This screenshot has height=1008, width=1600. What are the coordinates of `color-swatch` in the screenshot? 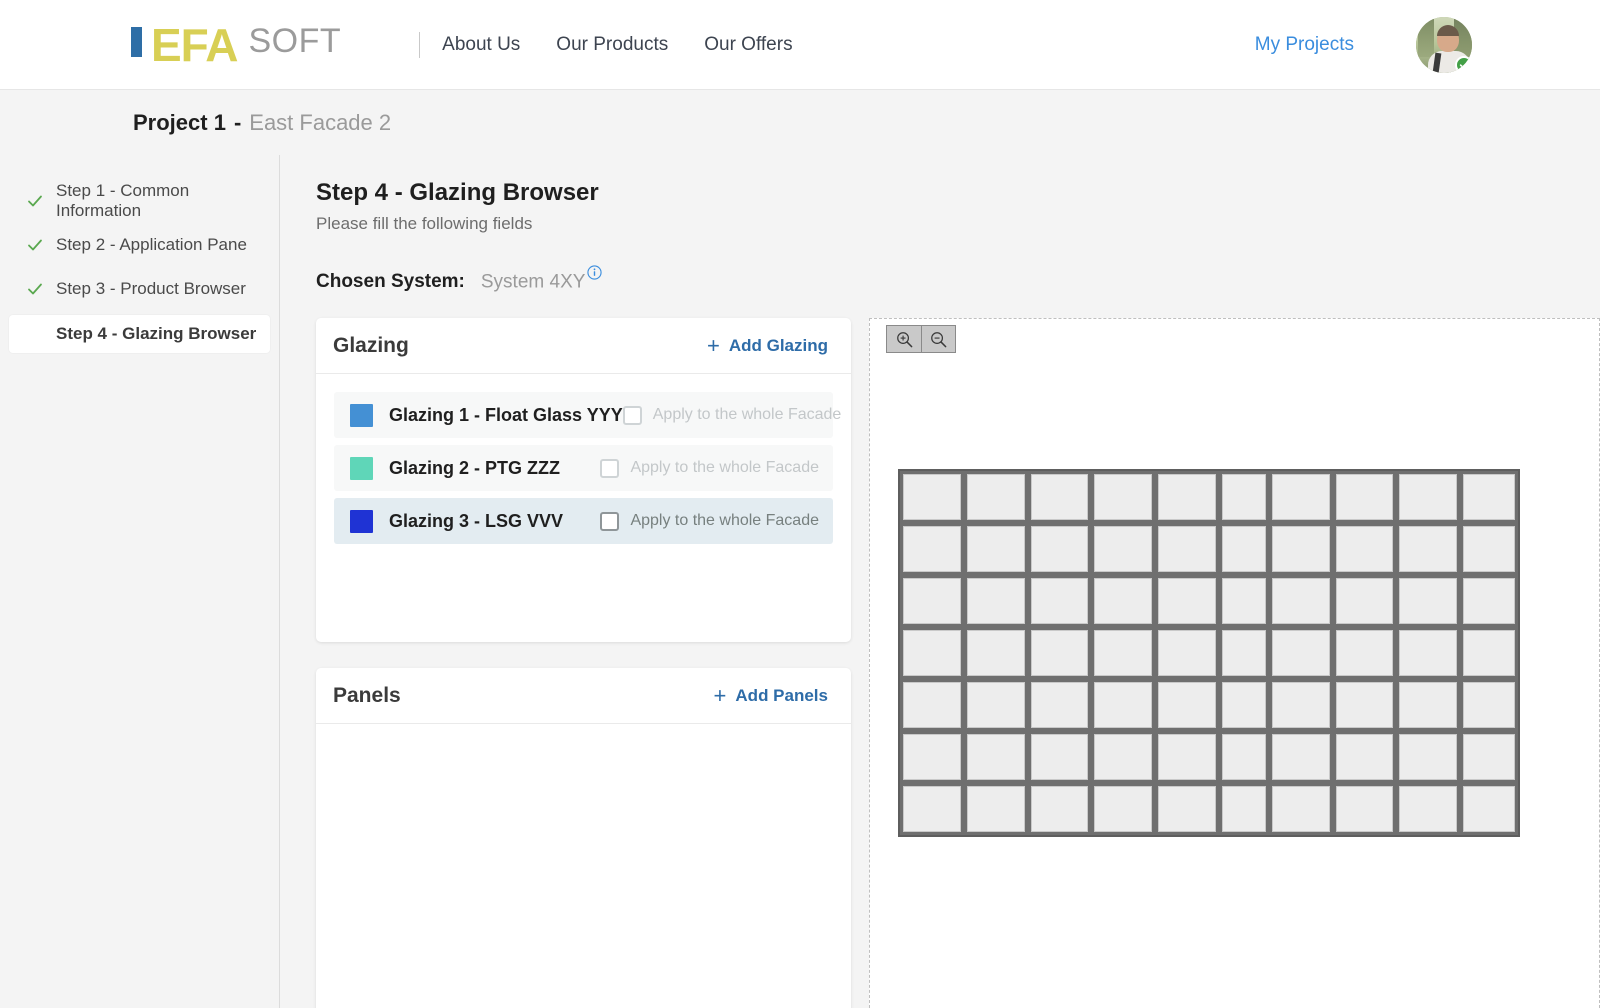 It's located at (361, 415).